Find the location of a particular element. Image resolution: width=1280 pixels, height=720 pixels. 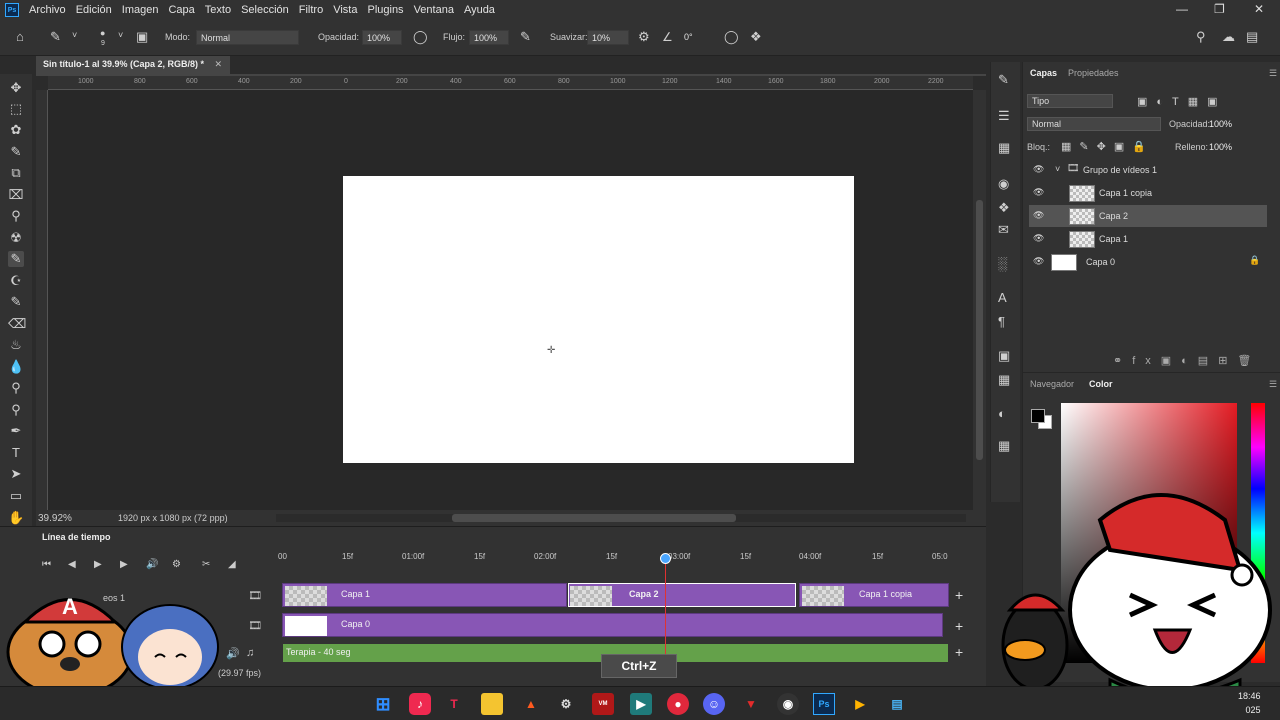

layer-capa-1: 👁 Capa 1 is located at coordinates (1148, 239).